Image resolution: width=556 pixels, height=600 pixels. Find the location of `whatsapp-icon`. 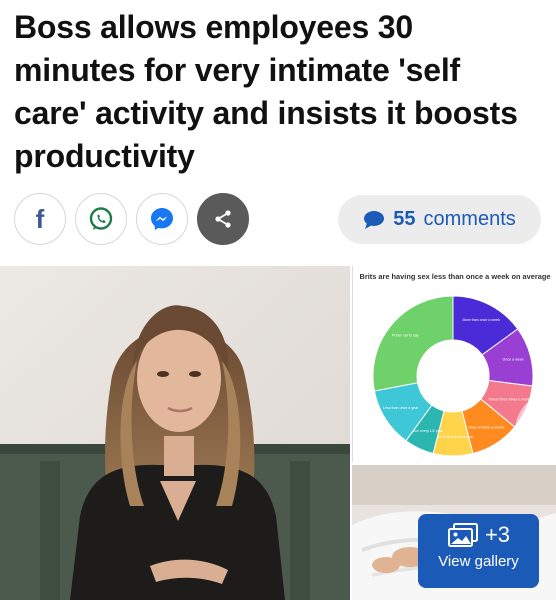

whatsapp-icon is located at coordinates (101, 218).